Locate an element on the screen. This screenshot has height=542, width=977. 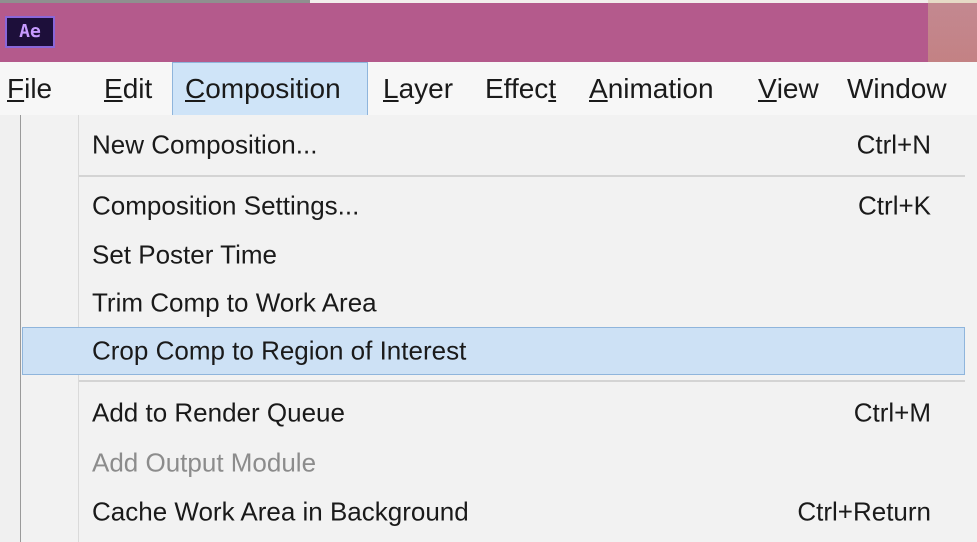
menu-item-set-poster-time: Set Poster Time is located at coordinates (493, 255).